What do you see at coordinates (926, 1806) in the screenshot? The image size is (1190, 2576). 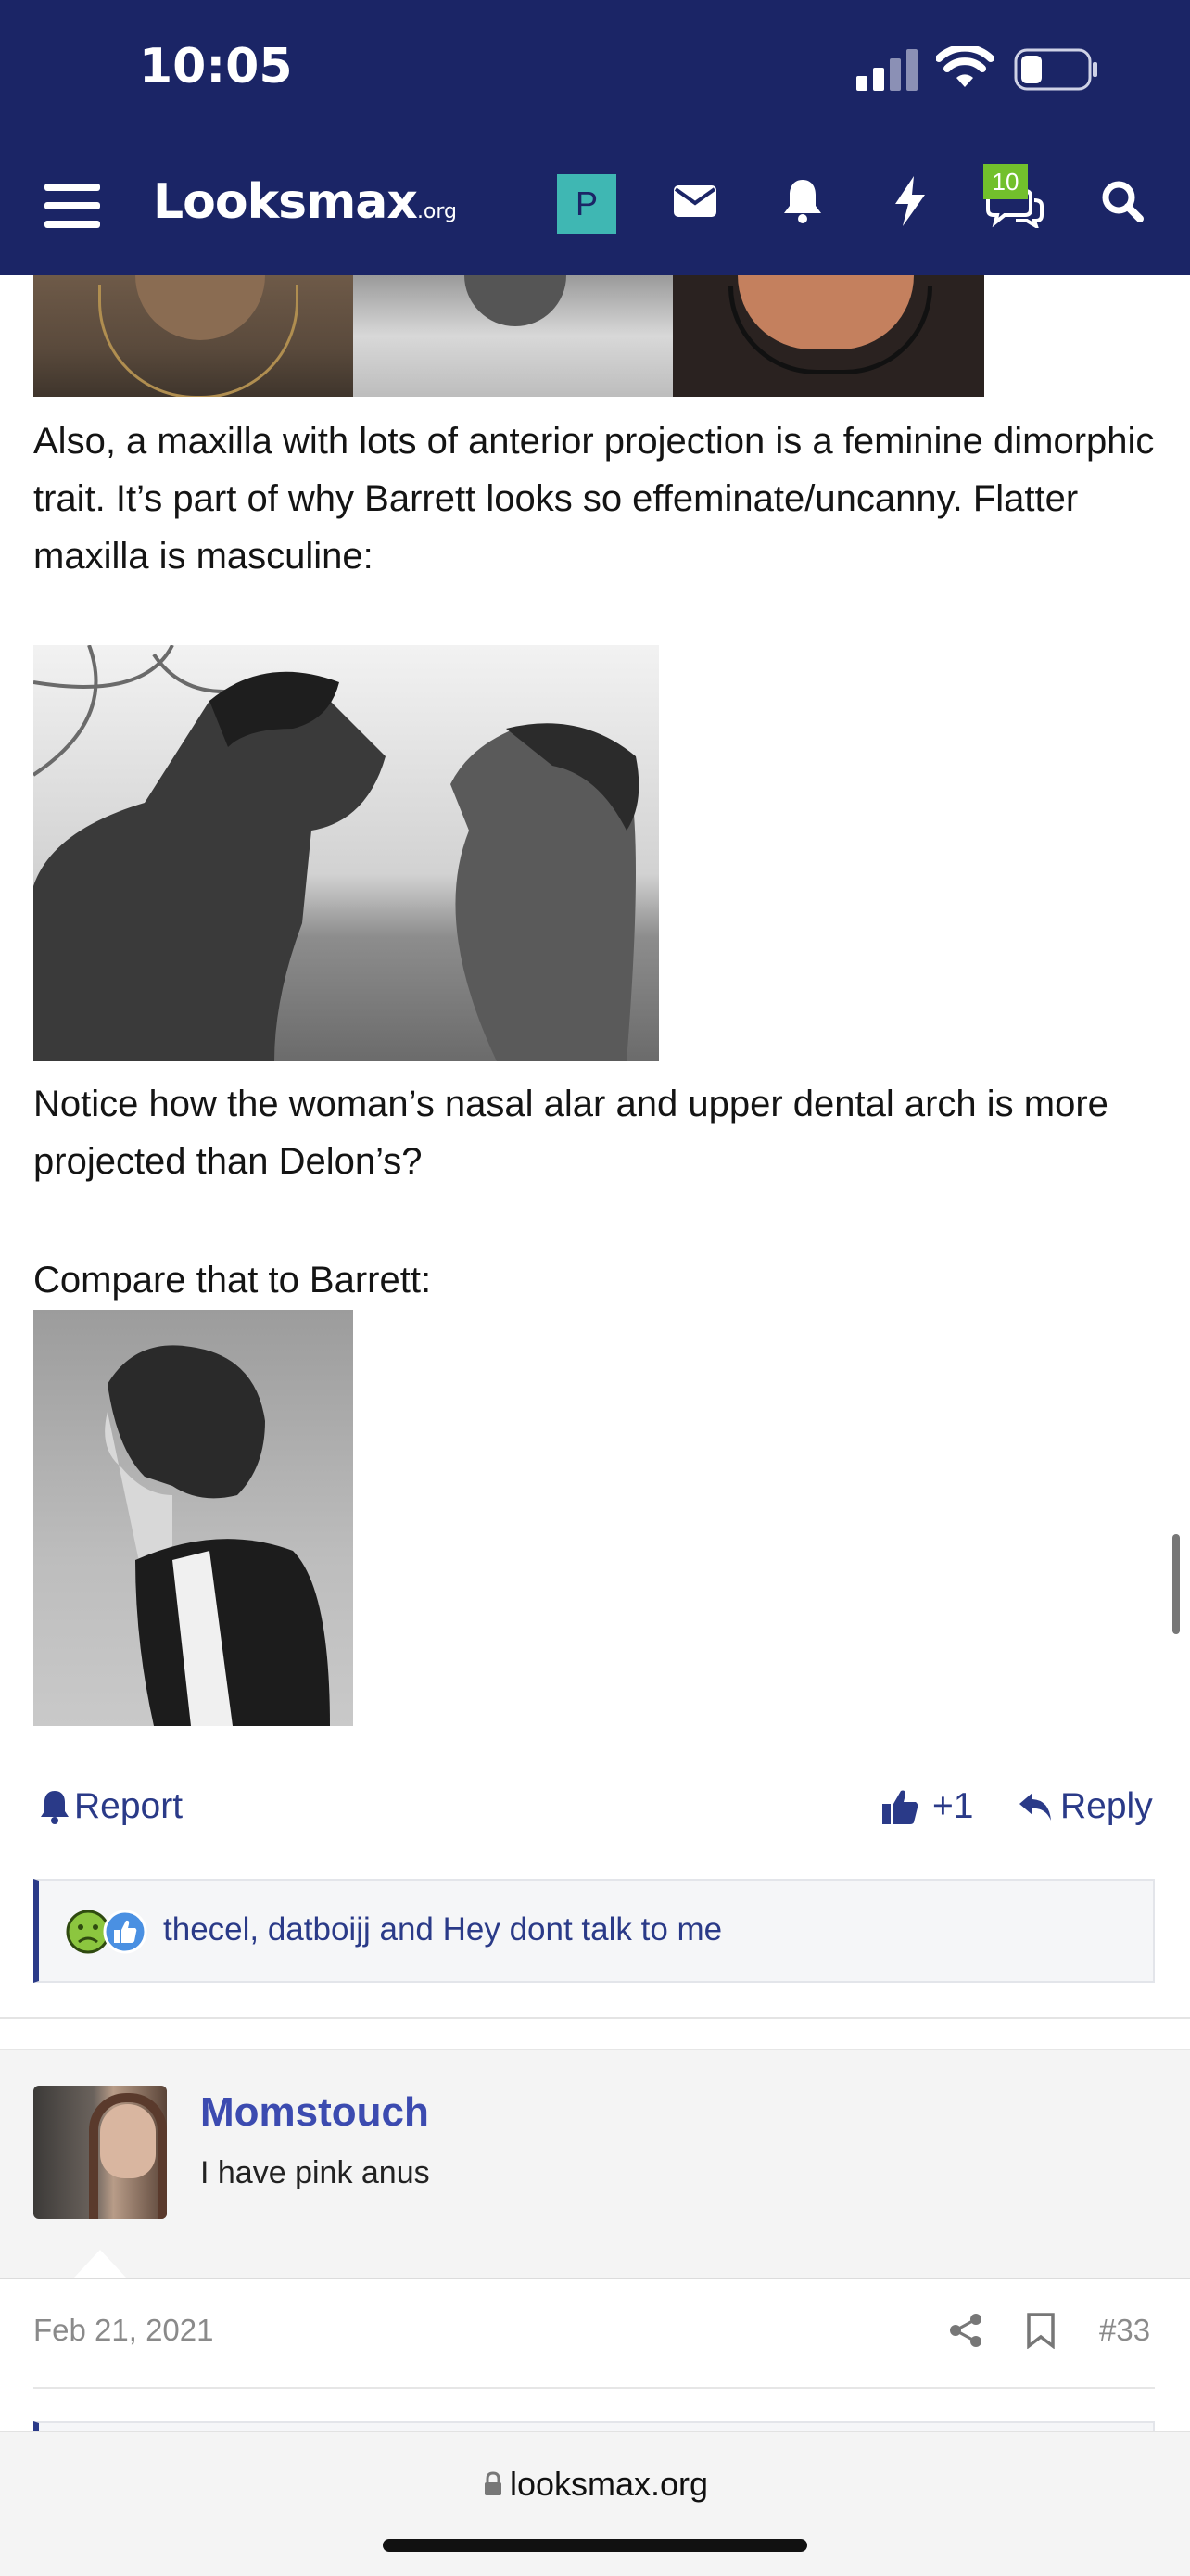 I see `like-button: +1` at bounding box center [926, 1806].